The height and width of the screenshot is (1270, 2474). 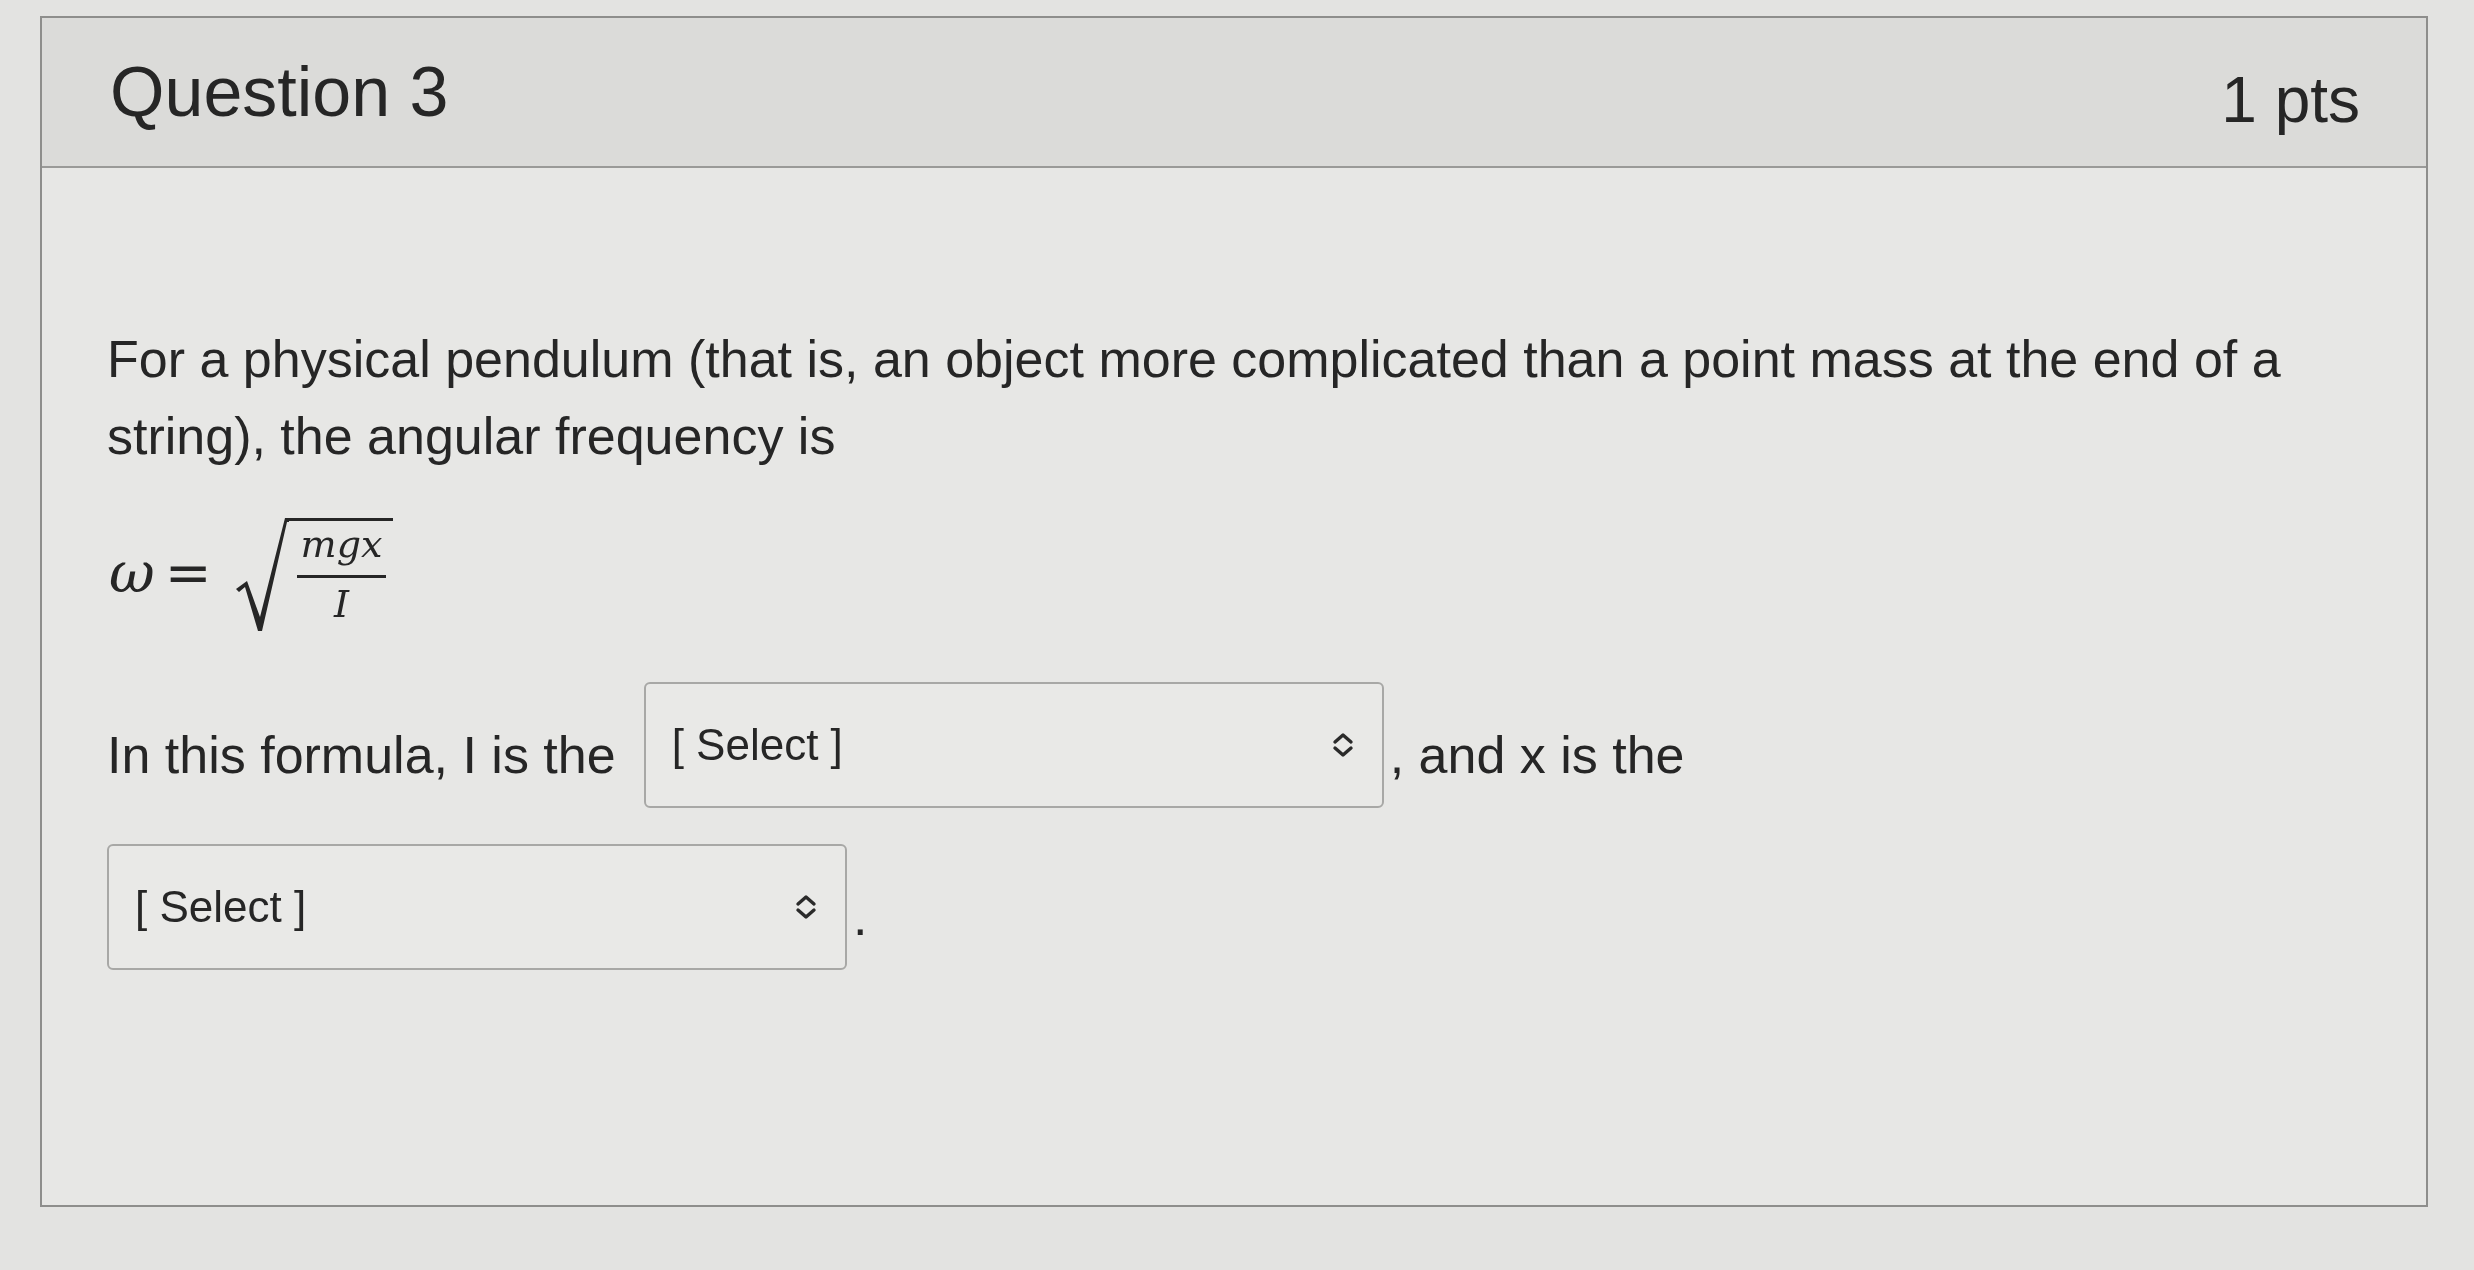 What do you see at coordinates (279, 92) in the screenshot?
I see `question-title: Question 3` at bounding box center [279, 92].